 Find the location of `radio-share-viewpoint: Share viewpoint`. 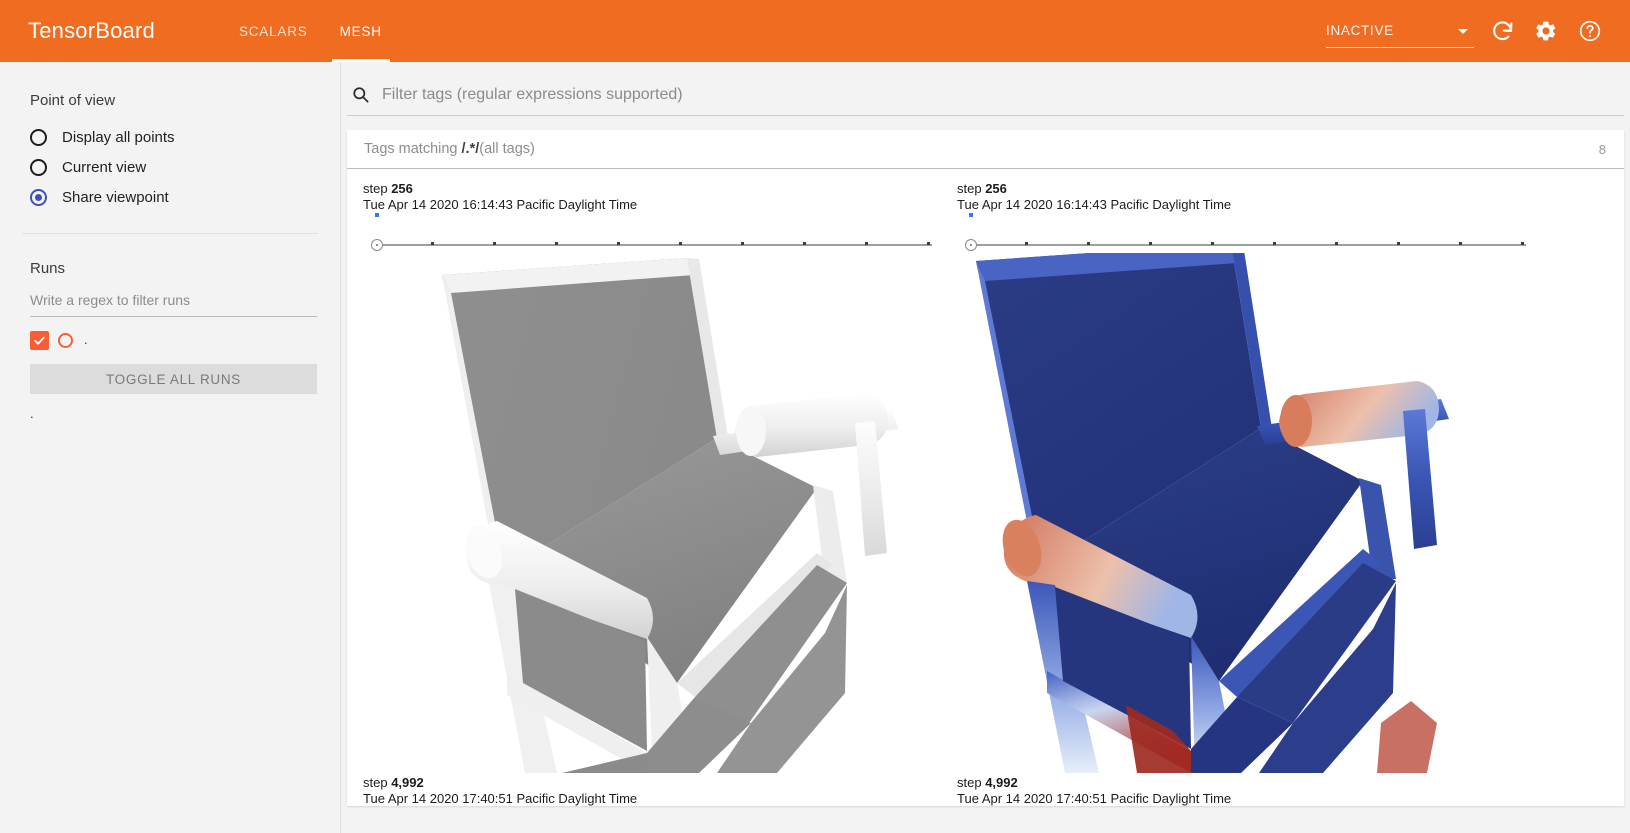

radio-share-viewpoint: Share viewpoint is located at coordinates (170, 197).